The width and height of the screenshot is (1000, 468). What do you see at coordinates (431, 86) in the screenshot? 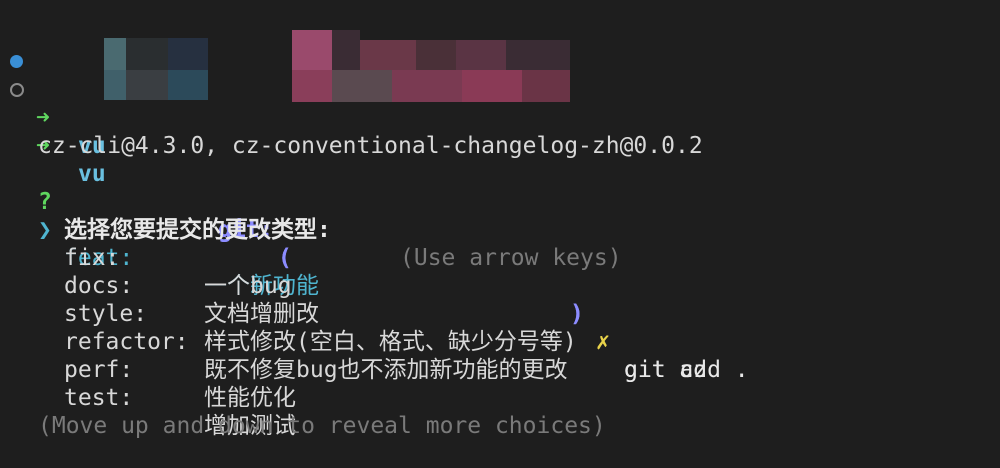
I see `redacted-branch` at bounding box center [431, 86].